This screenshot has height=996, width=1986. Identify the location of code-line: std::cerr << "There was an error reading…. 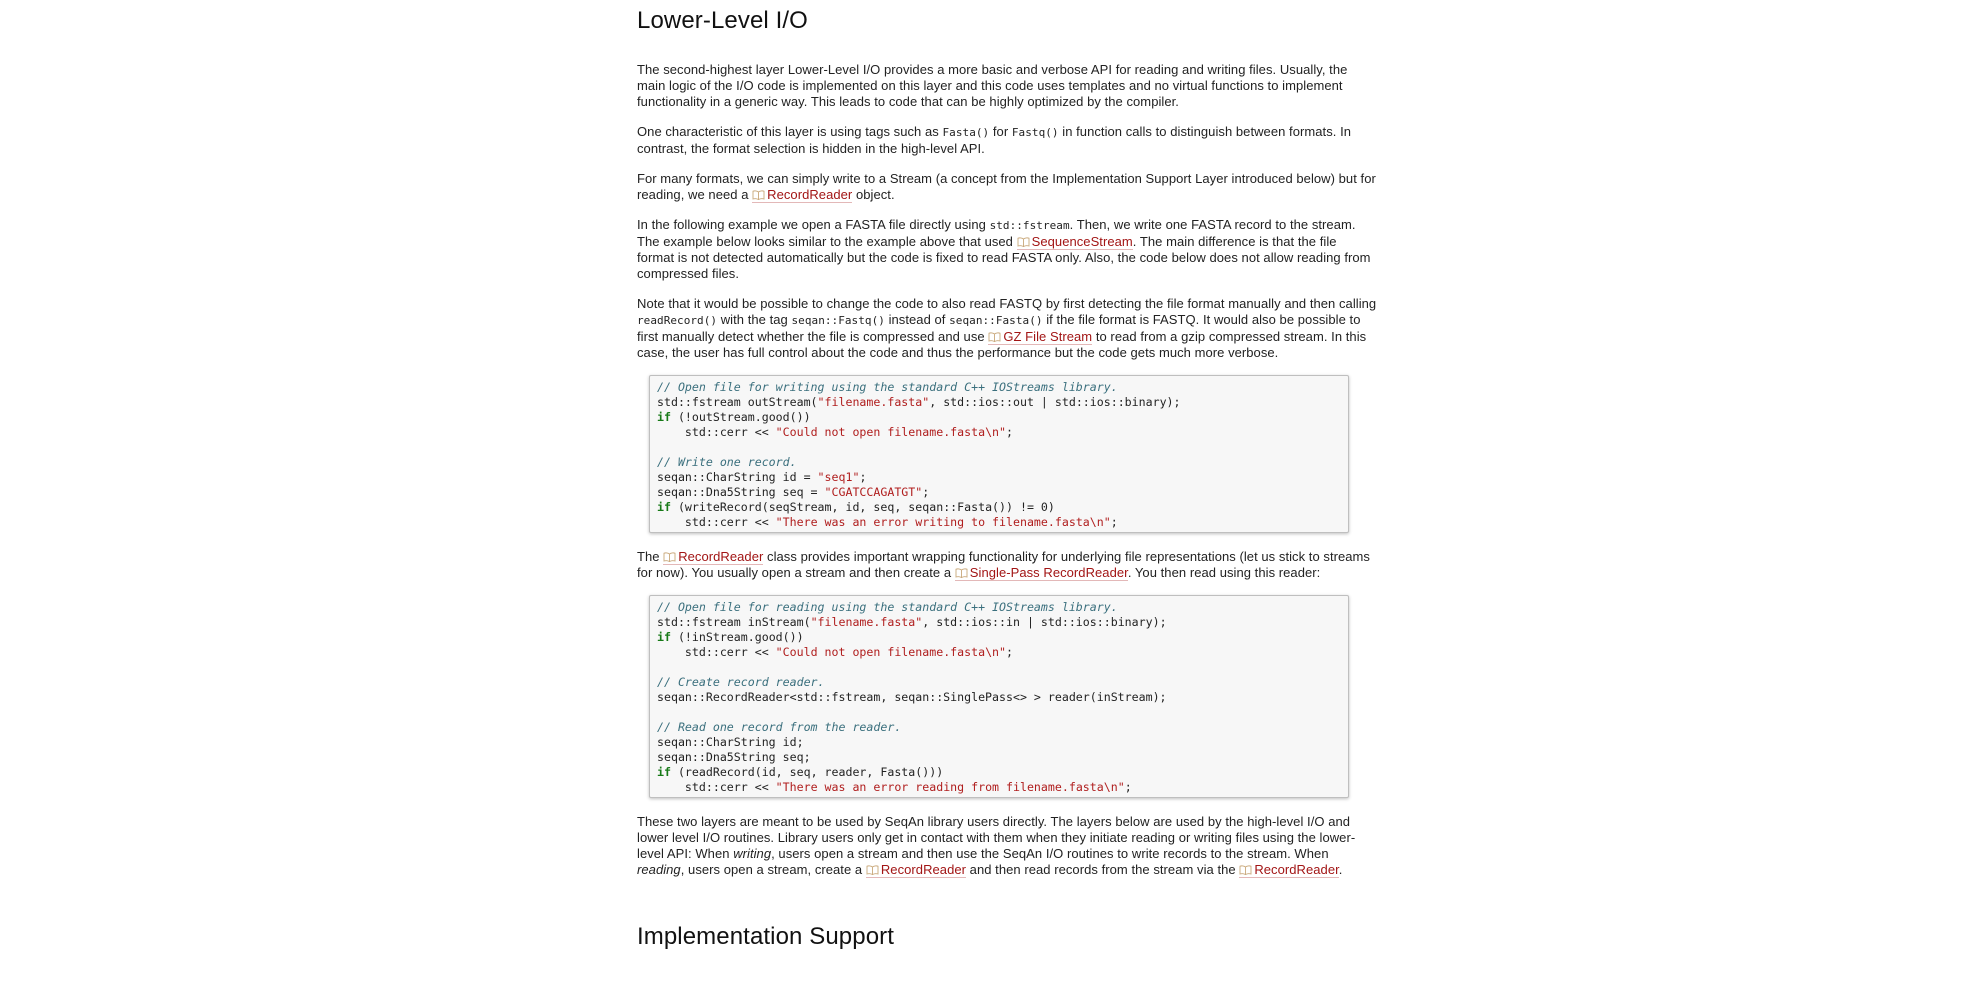
(999, 787).